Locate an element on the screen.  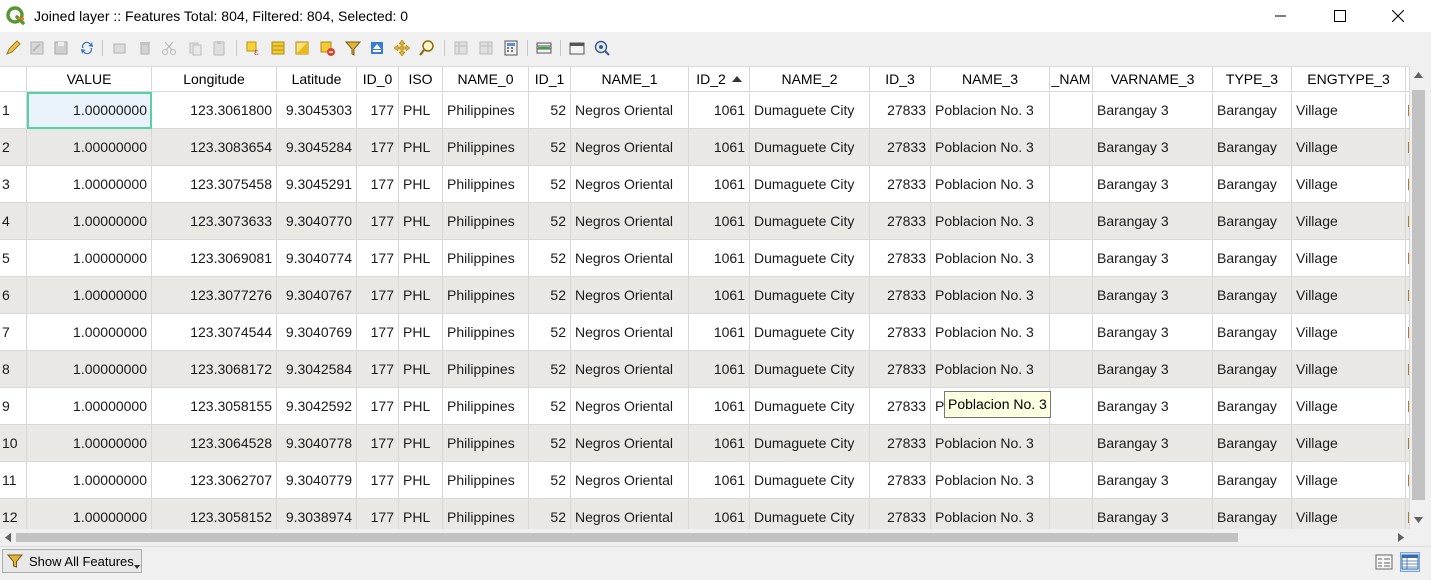
cell-longitude: 123.3061800 is located at coordinates (214, 110).